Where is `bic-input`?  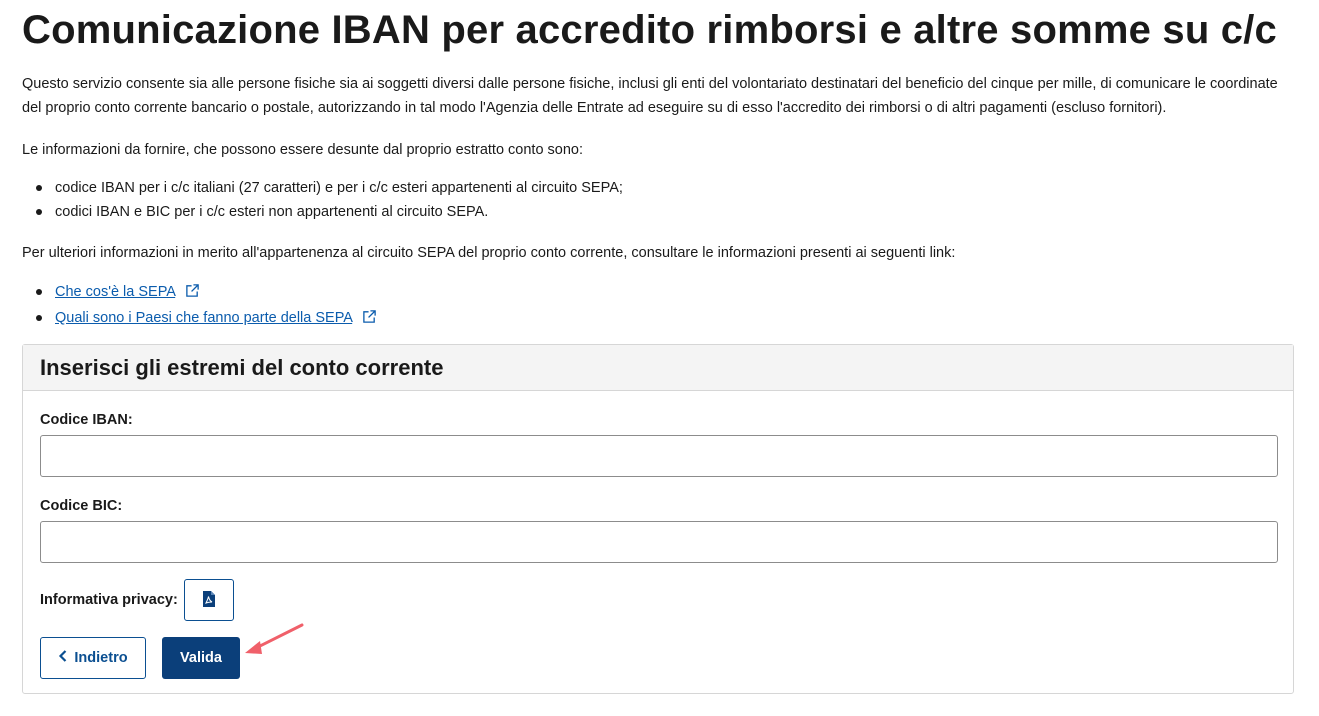
bic-input is located at coordinates (659, 542).